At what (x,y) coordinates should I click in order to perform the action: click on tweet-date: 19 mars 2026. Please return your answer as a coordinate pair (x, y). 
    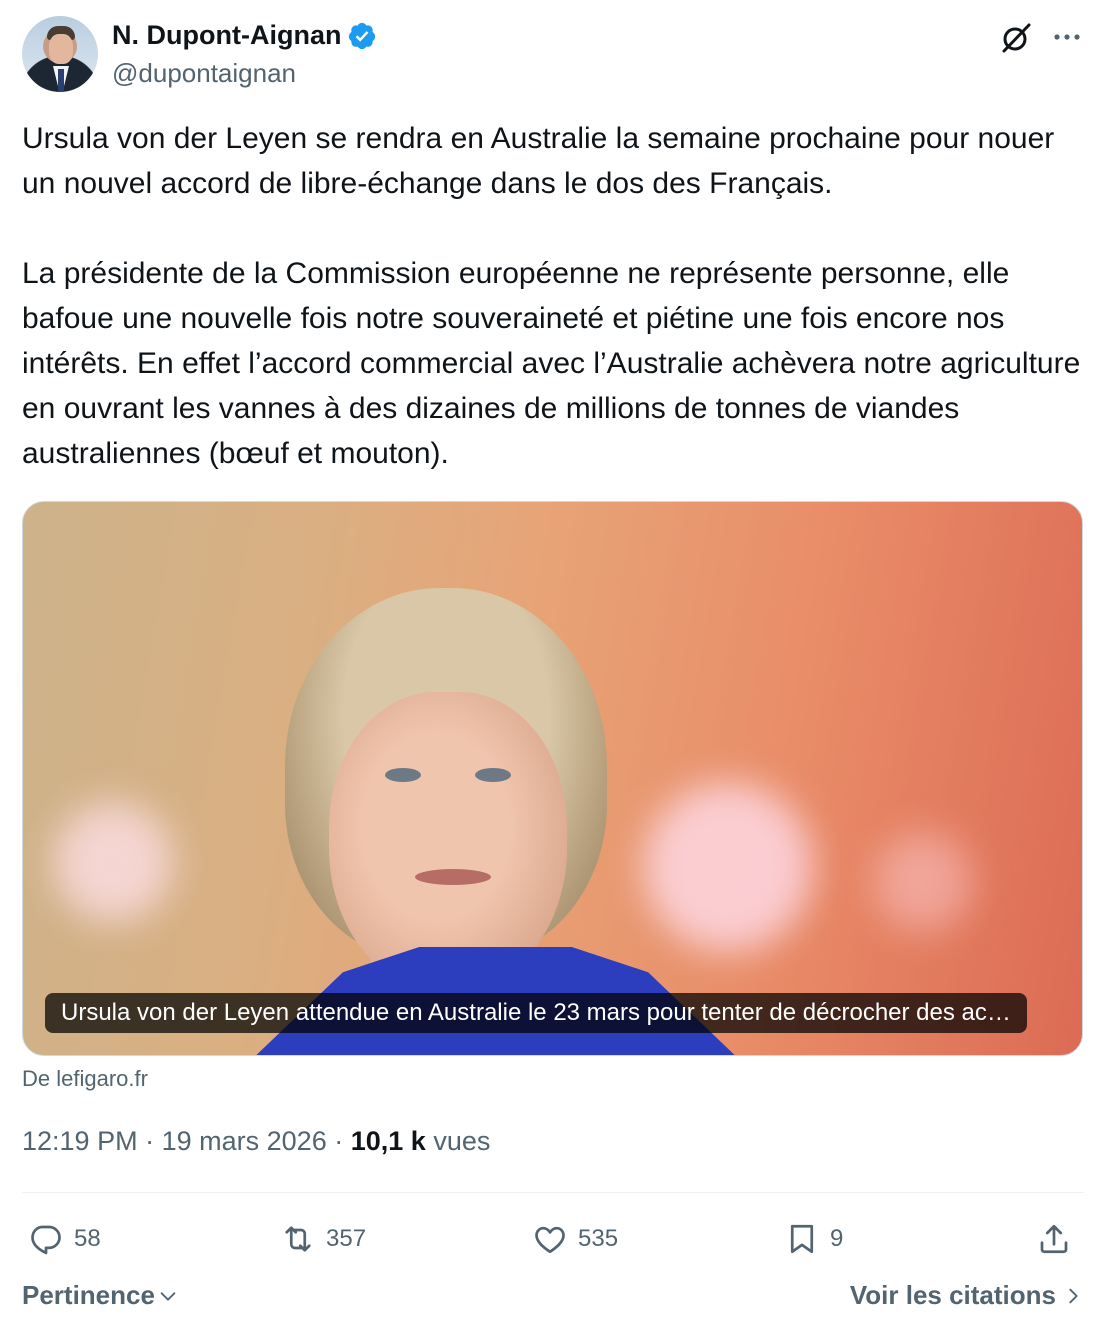
    Looking at the image, I should click on (244, 1141).